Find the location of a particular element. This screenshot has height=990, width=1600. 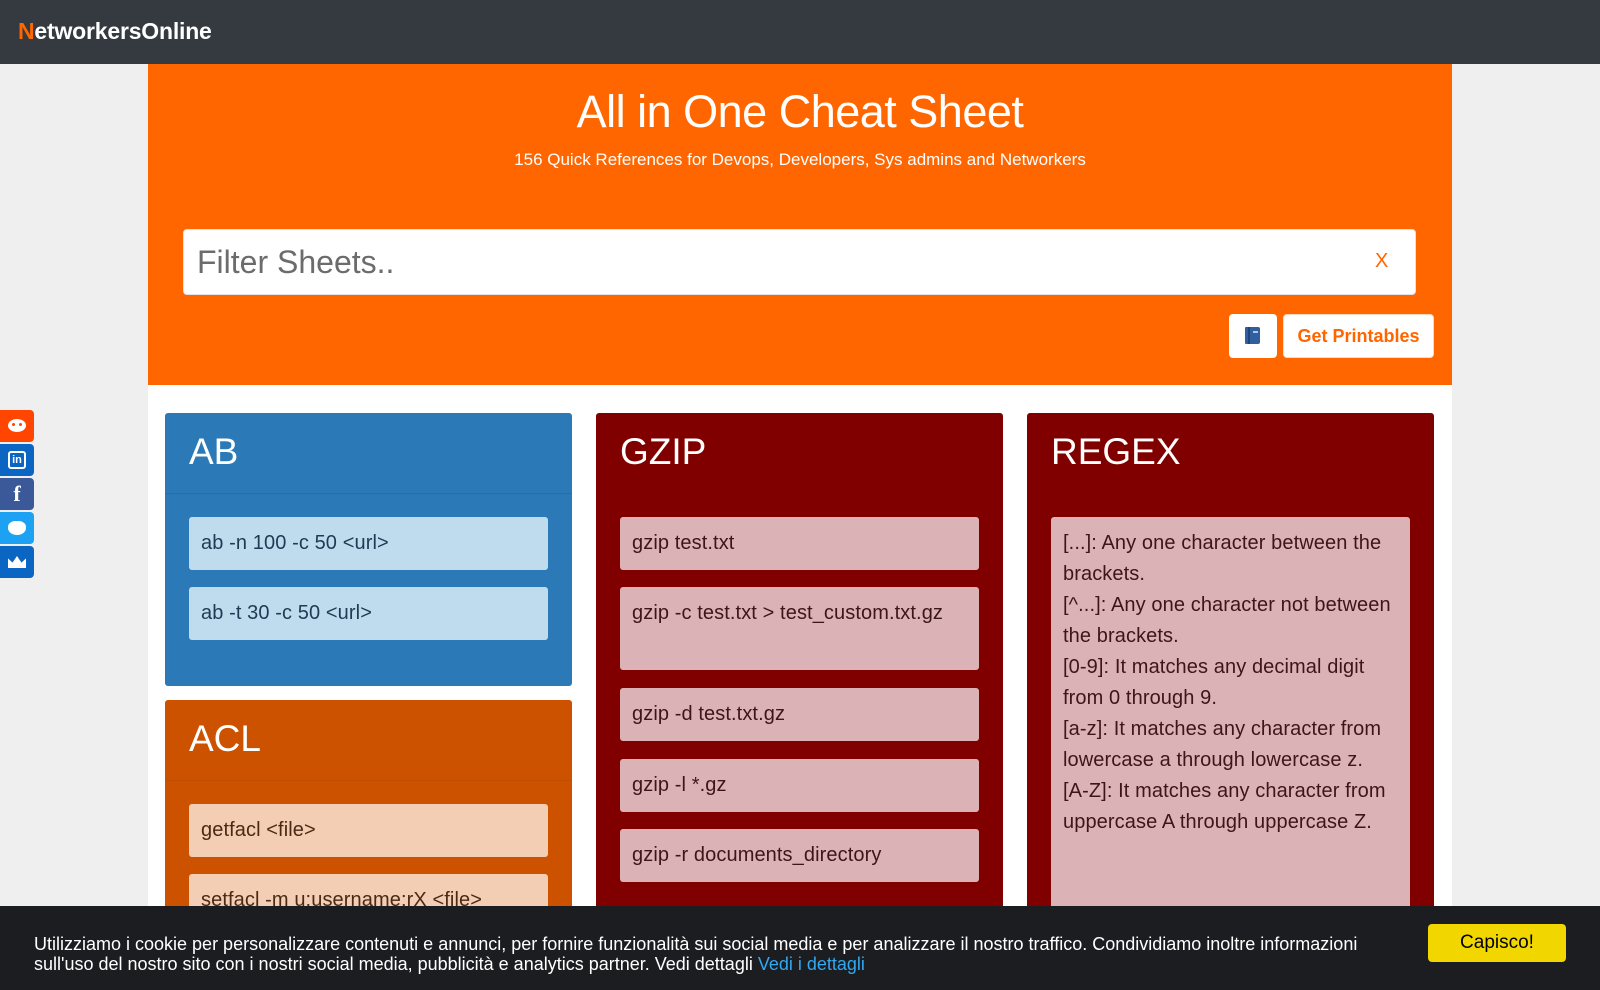

card-title: ACL is located at coordinates (225, 739).